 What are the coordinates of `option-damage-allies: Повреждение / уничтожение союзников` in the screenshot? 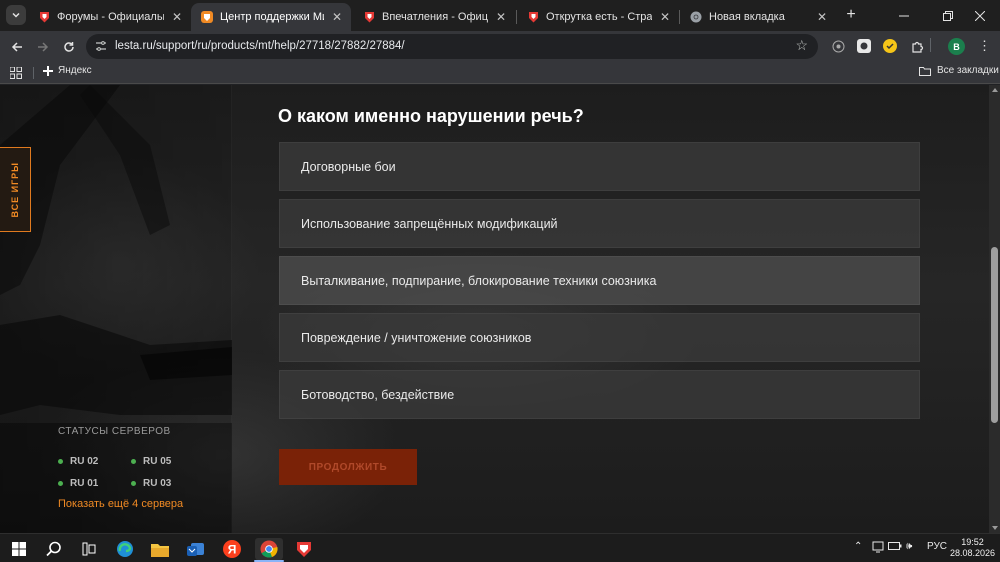 It's located at (599, 337).